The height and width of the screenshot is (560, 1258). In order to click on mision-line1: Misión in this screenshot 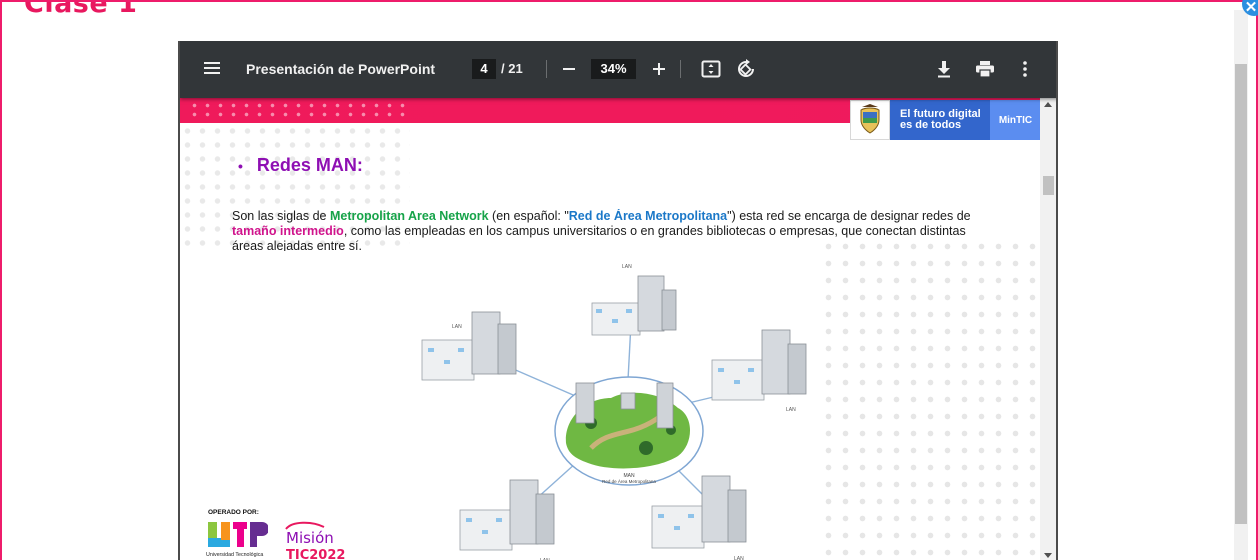, I will do `click(310, 538)`.